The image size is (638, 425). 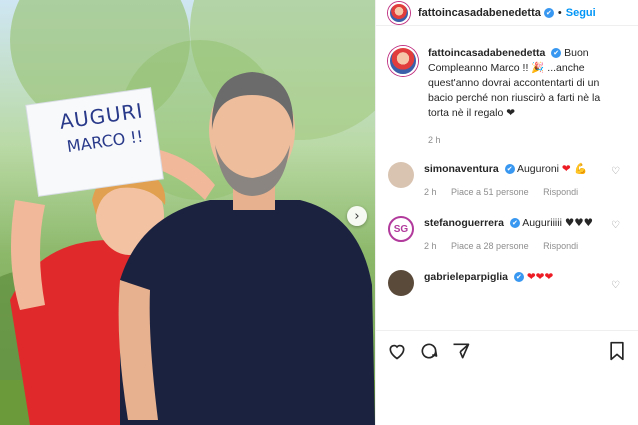 What do you see at coordinates (434, 140) in the screenshot?
I see `caption-time: 2 h` at bounding box center [434, 140].